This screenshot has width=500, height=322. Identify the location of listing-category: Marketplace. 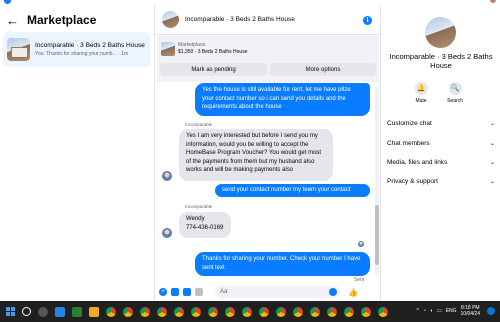
(192, 45).